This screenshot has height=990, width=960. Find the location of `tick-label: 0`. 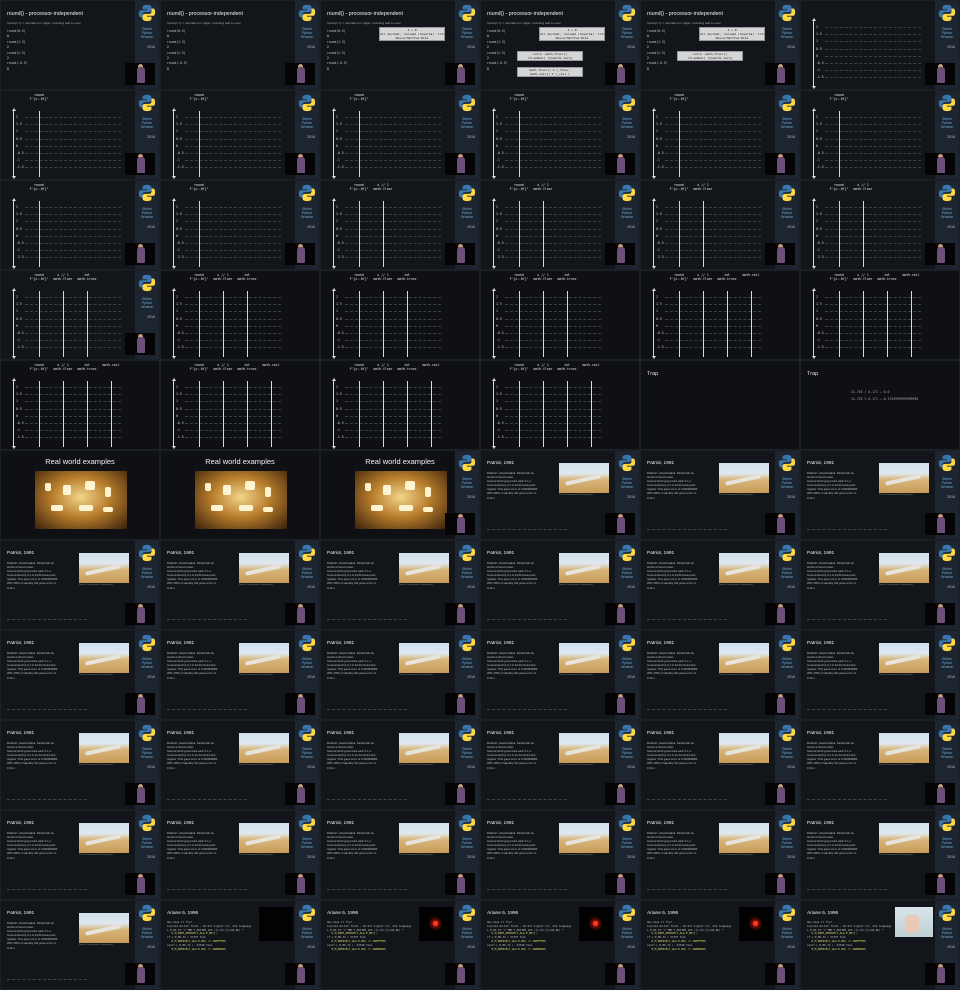

tick-label: 0 is located at coordinates (17, 145).